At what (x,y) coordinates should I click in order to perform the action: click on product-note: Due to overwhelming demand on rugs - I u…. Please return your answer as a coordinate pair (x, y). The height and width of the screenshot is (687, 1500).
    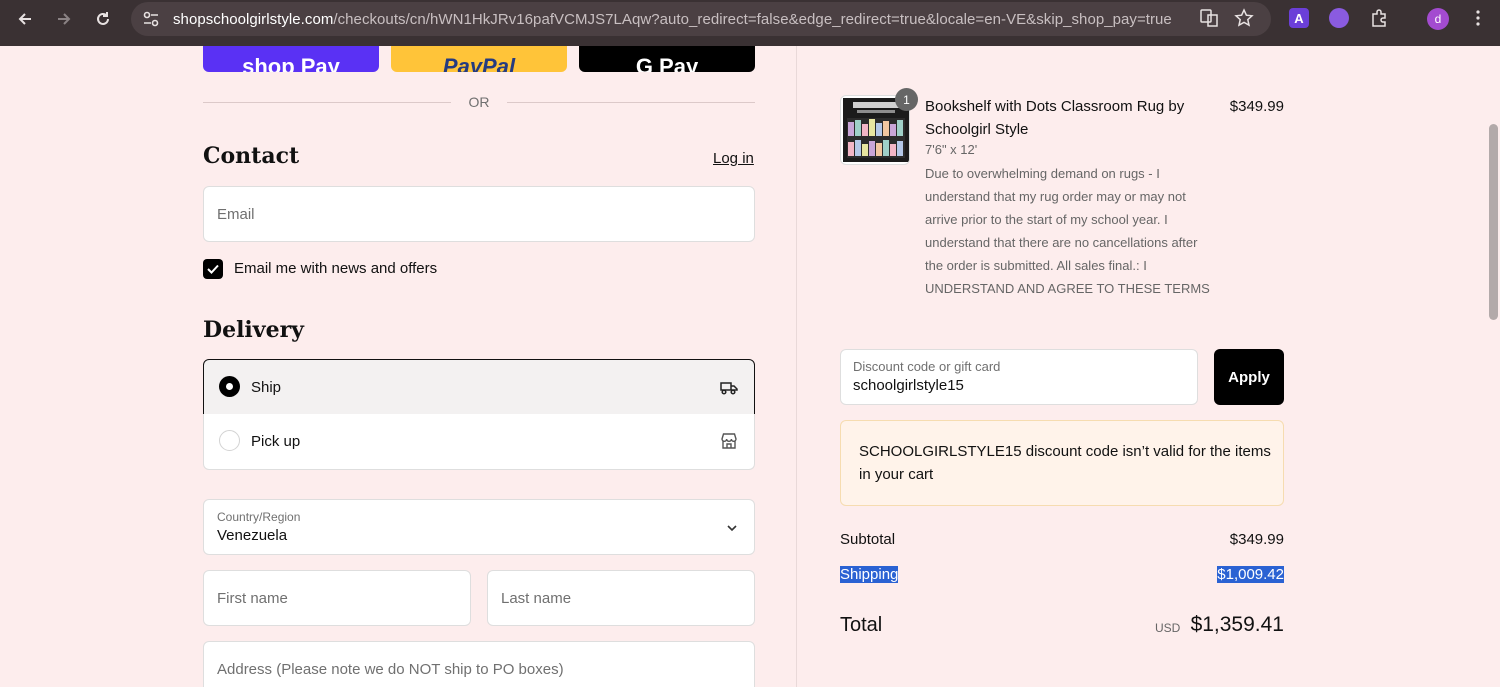
    Looking at the image, I should click on (1067, 231).